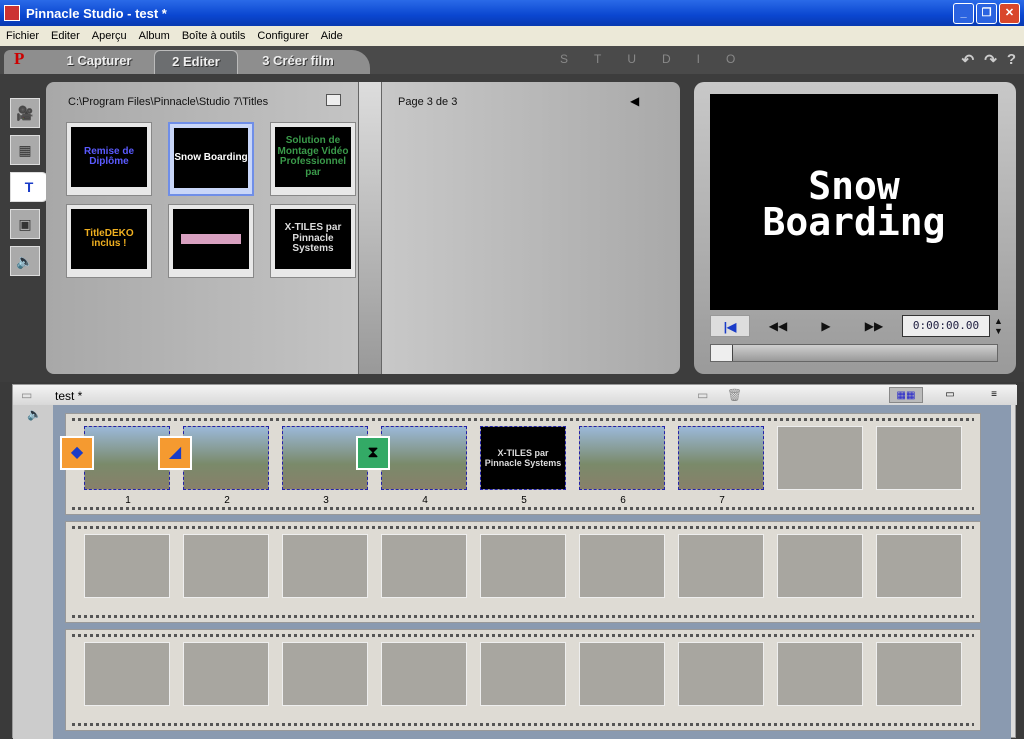  Describe the element at coordinates (906, 395) in the screenshot. I see `storyboard-view-button: ▦▦` at that location.